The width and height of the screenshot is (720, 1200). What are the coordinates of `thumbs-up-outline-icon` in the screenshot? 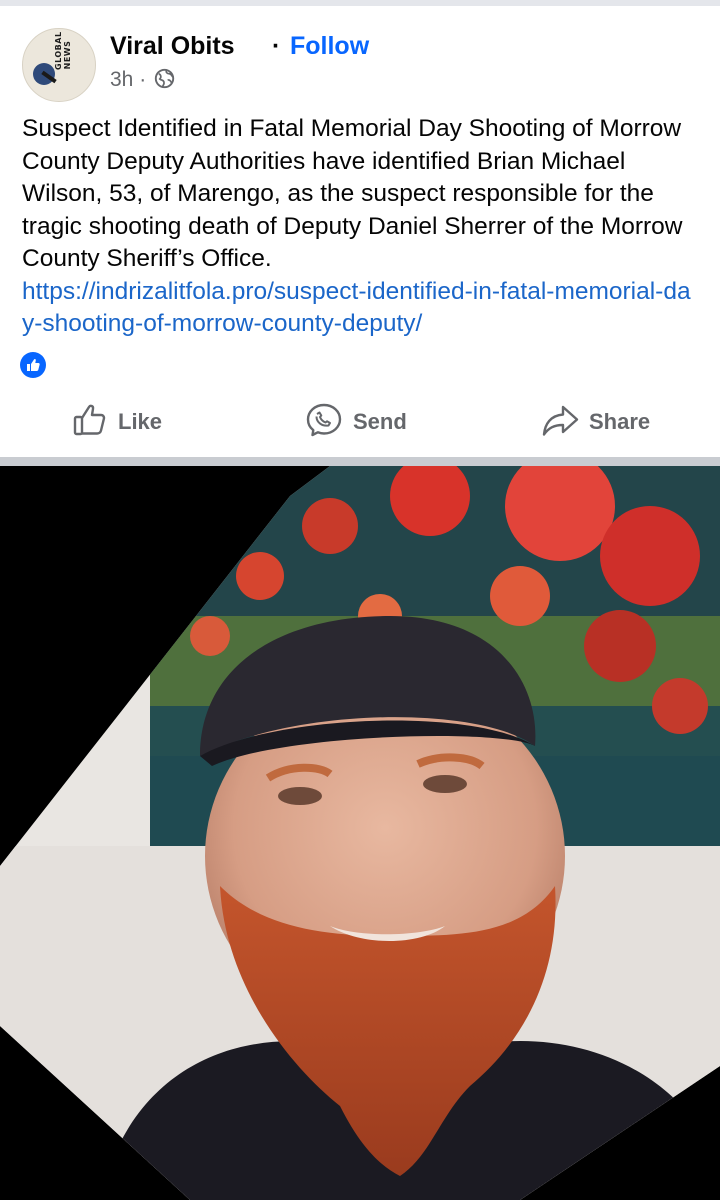 It's located at (90, 422).